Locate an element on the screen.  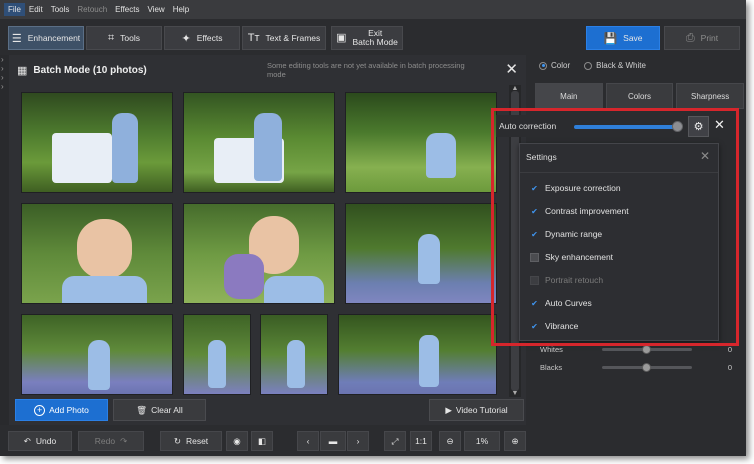
exit-label: Exit Batch Mode is located at coordinates (375, 38).